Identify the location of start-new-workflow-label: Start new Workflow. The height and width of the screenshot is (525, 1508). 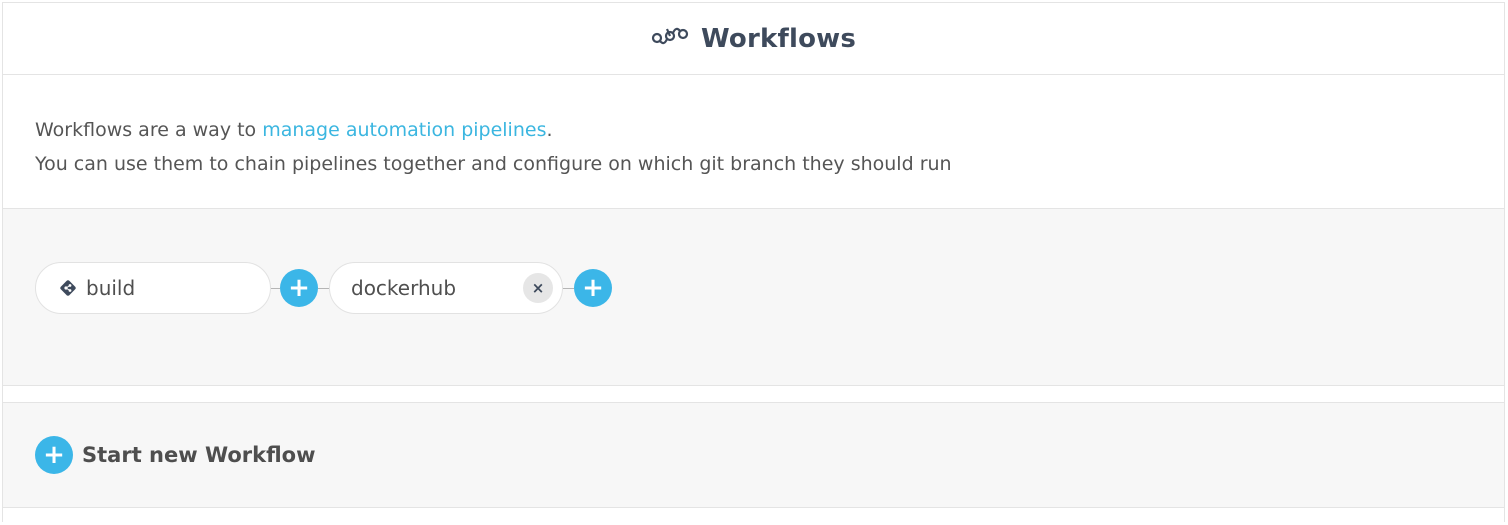
(199, 455).